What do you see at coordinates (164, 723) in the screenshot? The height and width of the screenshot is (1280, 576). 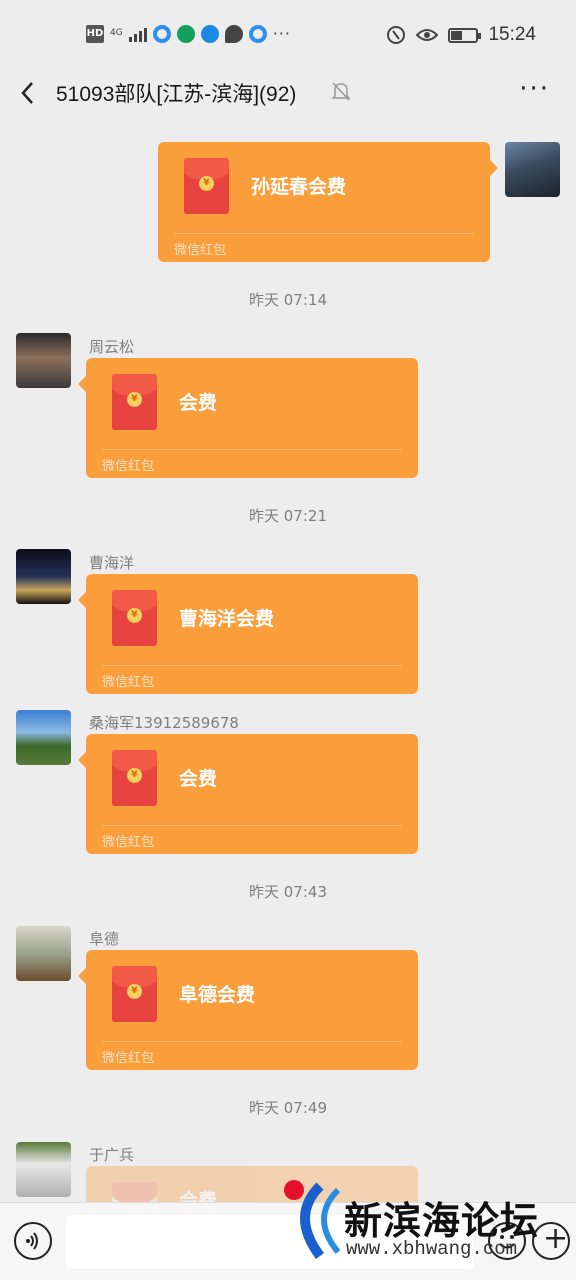 I see `sender-name: 桑海军13912589678` at bounding box center [164, 723].